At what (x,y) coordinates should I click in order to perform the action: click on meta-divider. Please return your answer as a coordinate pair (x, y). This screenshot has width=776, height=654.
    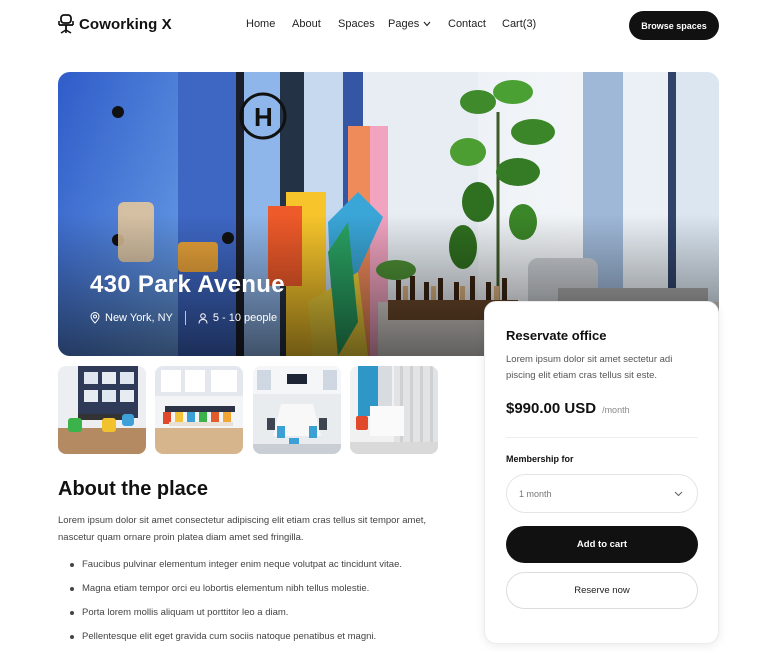
    Looking at the image, I should click on (185, 318).